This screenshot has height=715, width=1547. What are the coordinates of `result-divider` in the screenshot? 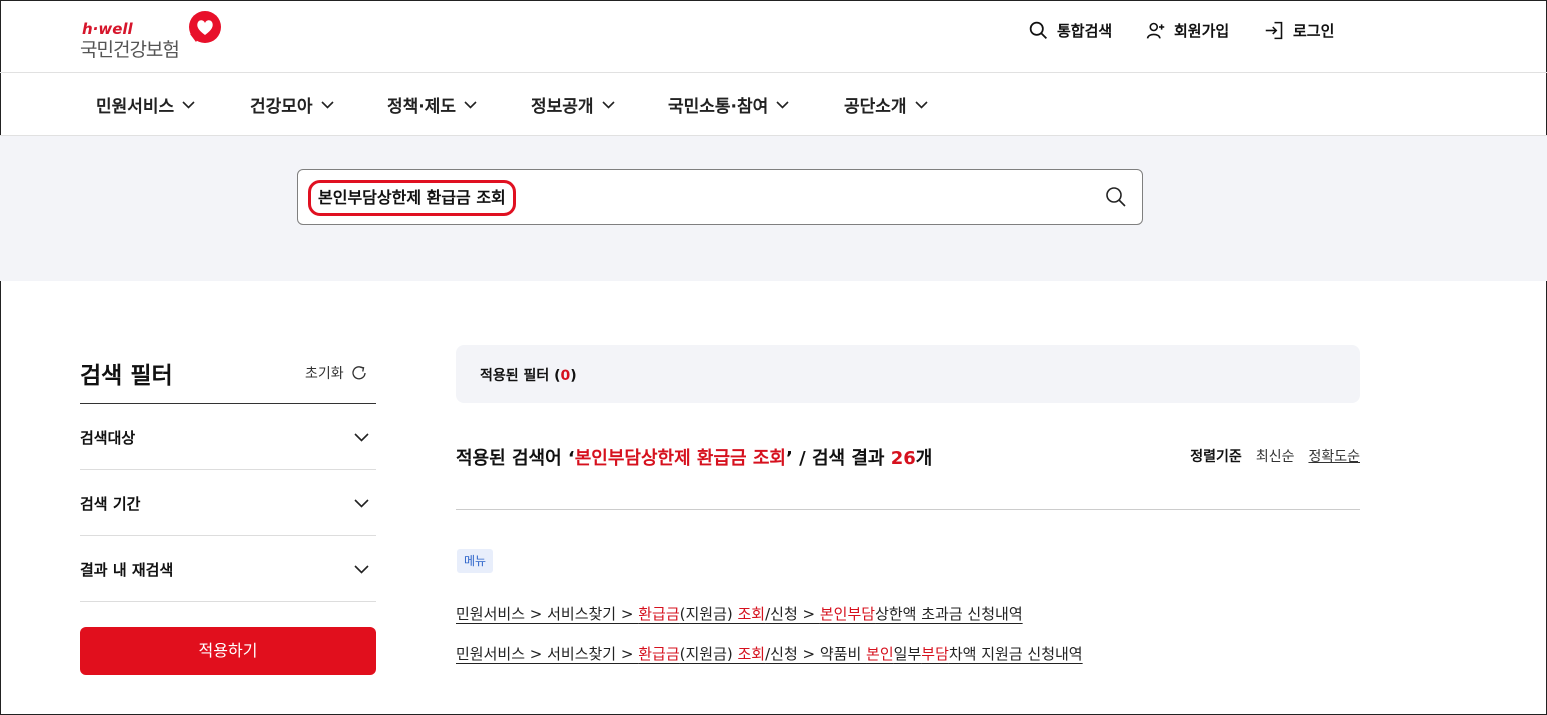 It's located at (908, 509).